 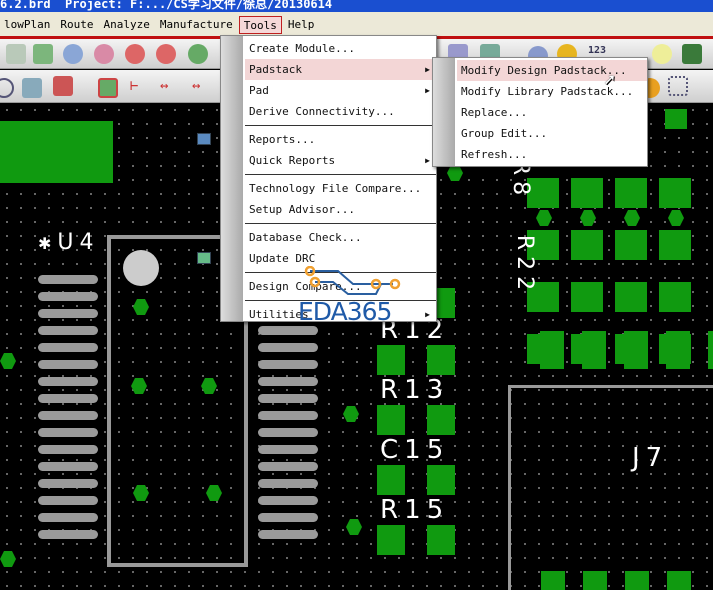 What do you see at coordinates (301, 25) in the screenshot?
I see `menu-help: Help` at bounding box center [301, 25].